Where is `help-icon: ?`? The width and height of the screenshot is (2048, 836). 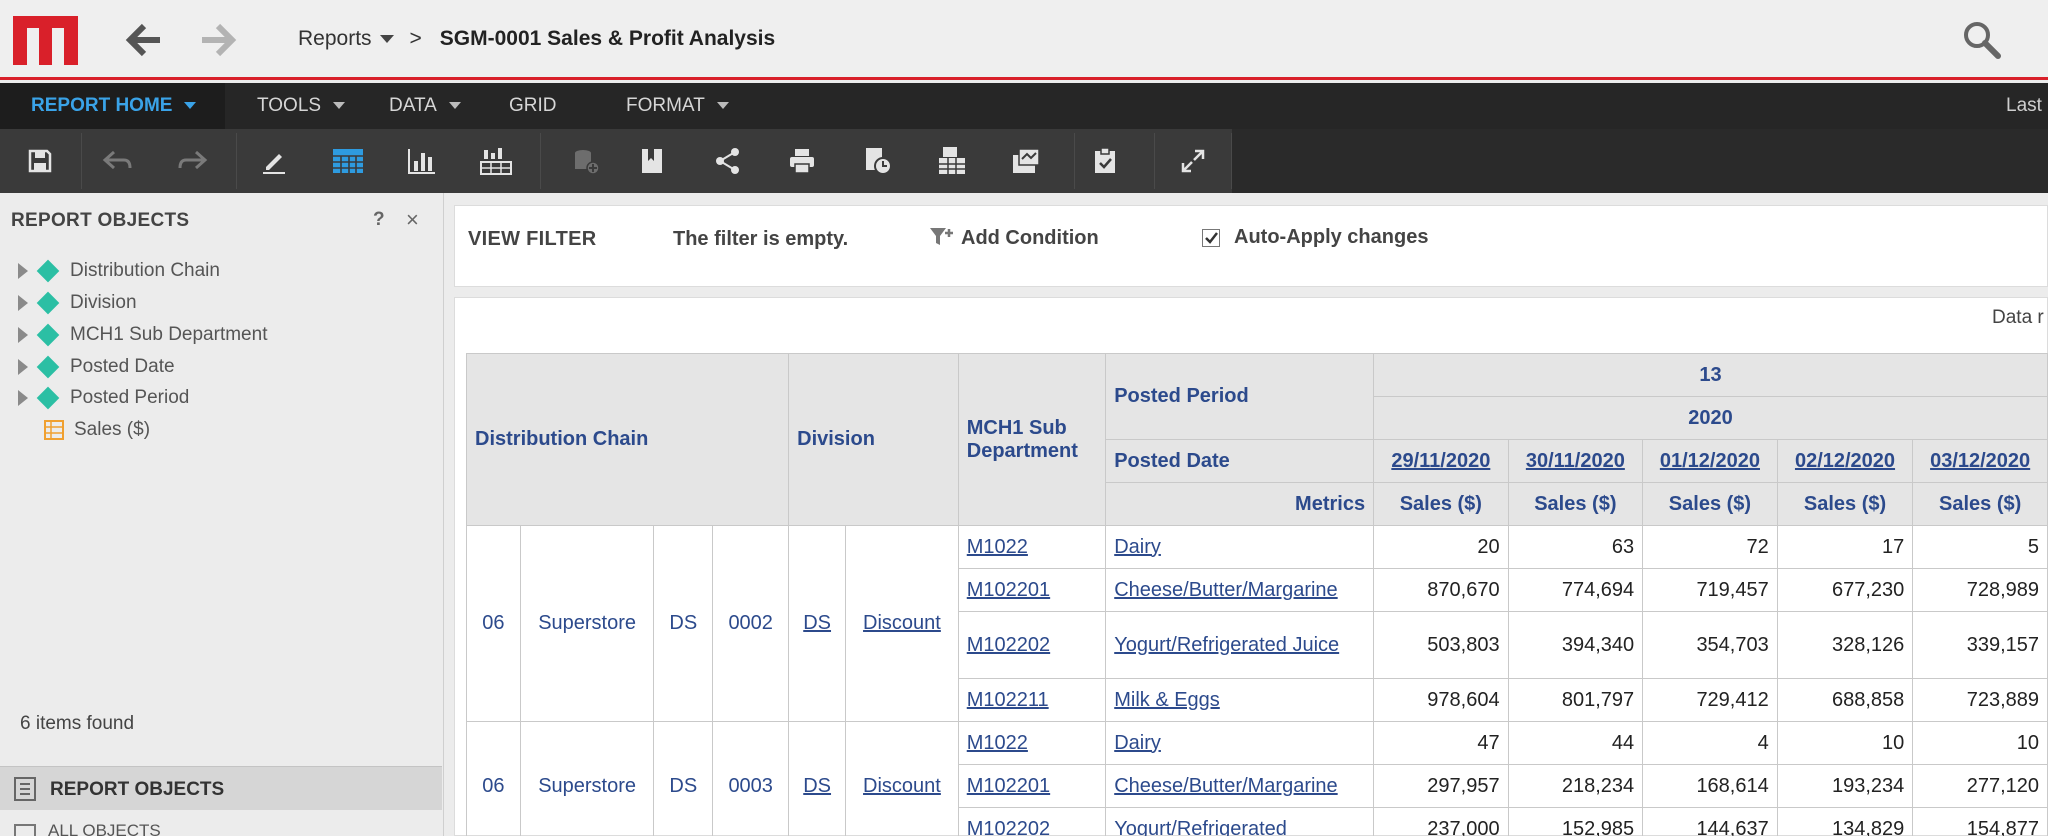
help-icon: ? is located at coordinates (379, 220).